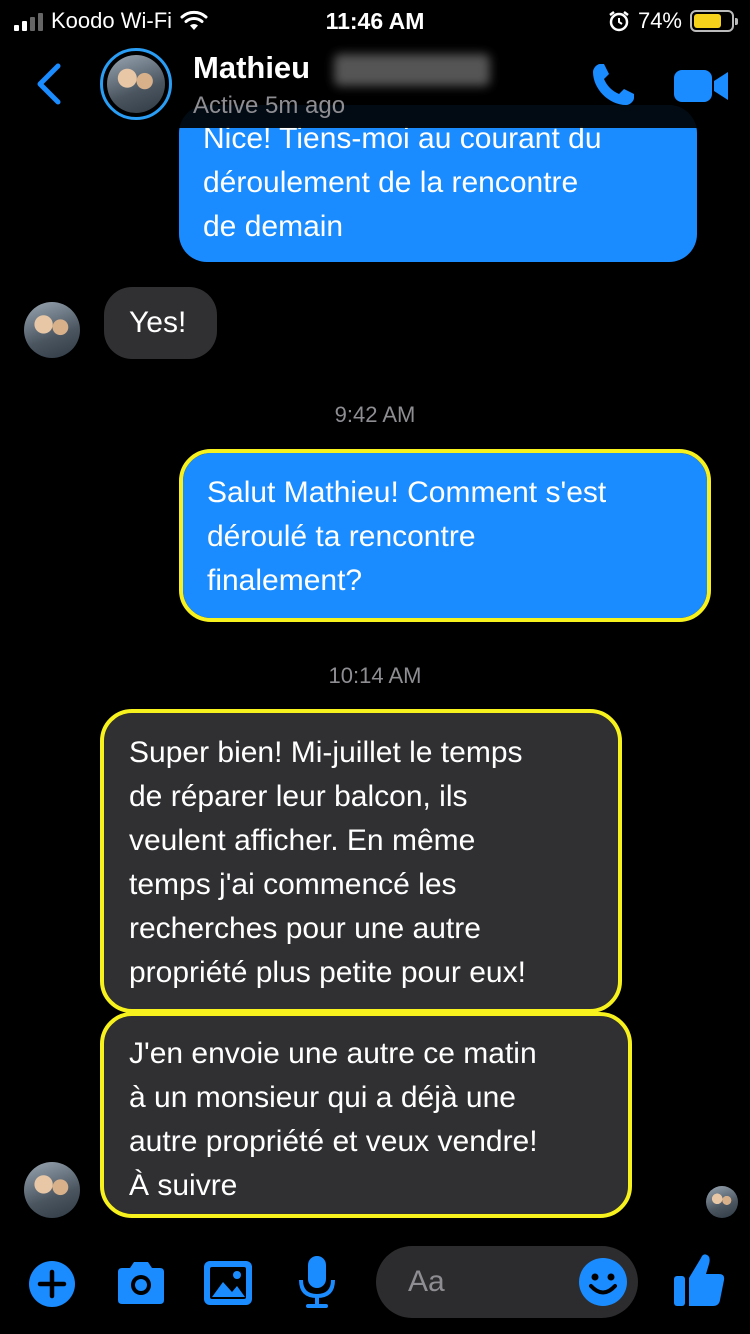  I want to click on timestamp: 10:14 AM, so click(375, 675).